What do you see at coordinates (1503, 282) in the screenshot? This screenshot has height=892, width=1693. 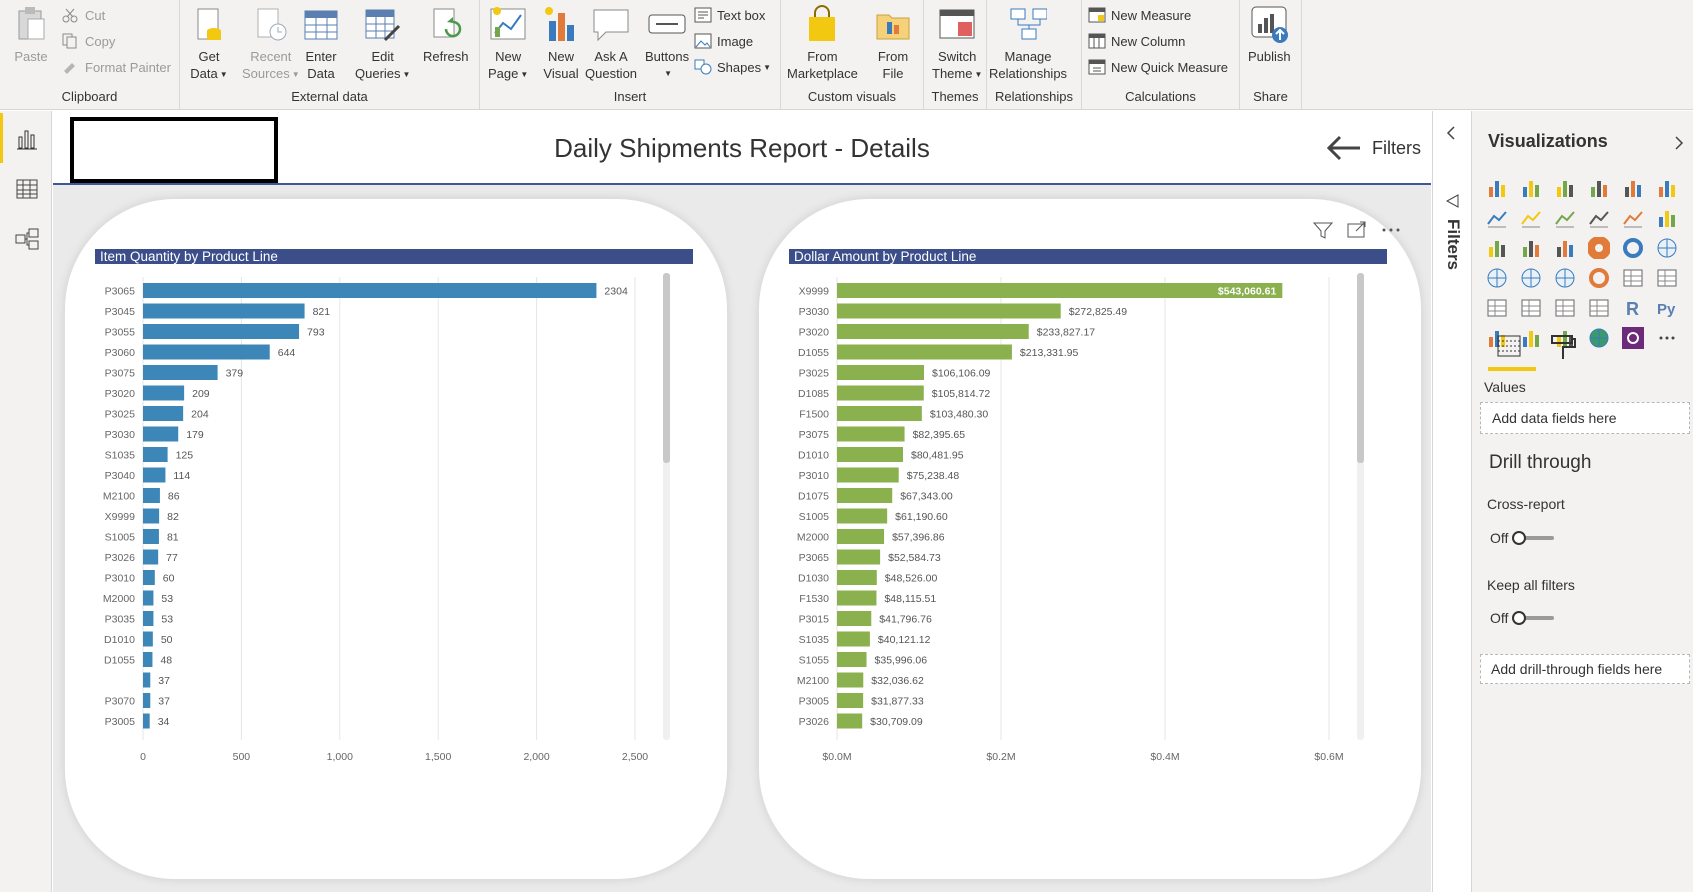 I see `map-icon` at bounding box center [1503, 282].